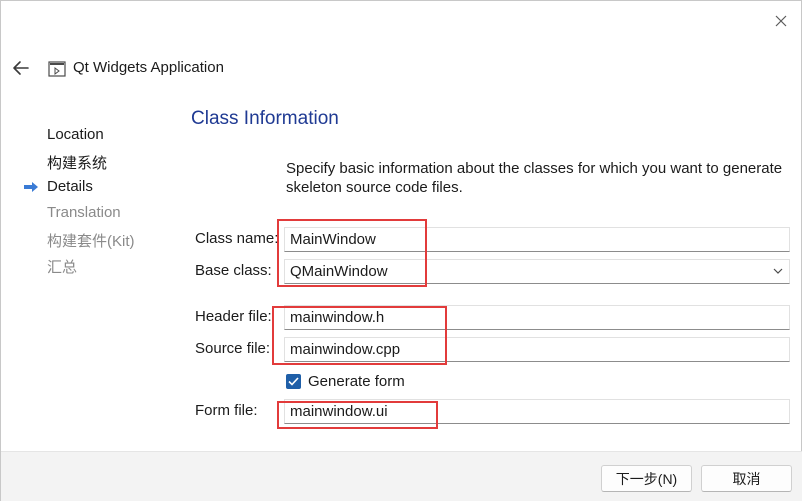 Image resolution: width=802 pixels, height=501 pixels. I want to click on close-button, so click(781, 21).